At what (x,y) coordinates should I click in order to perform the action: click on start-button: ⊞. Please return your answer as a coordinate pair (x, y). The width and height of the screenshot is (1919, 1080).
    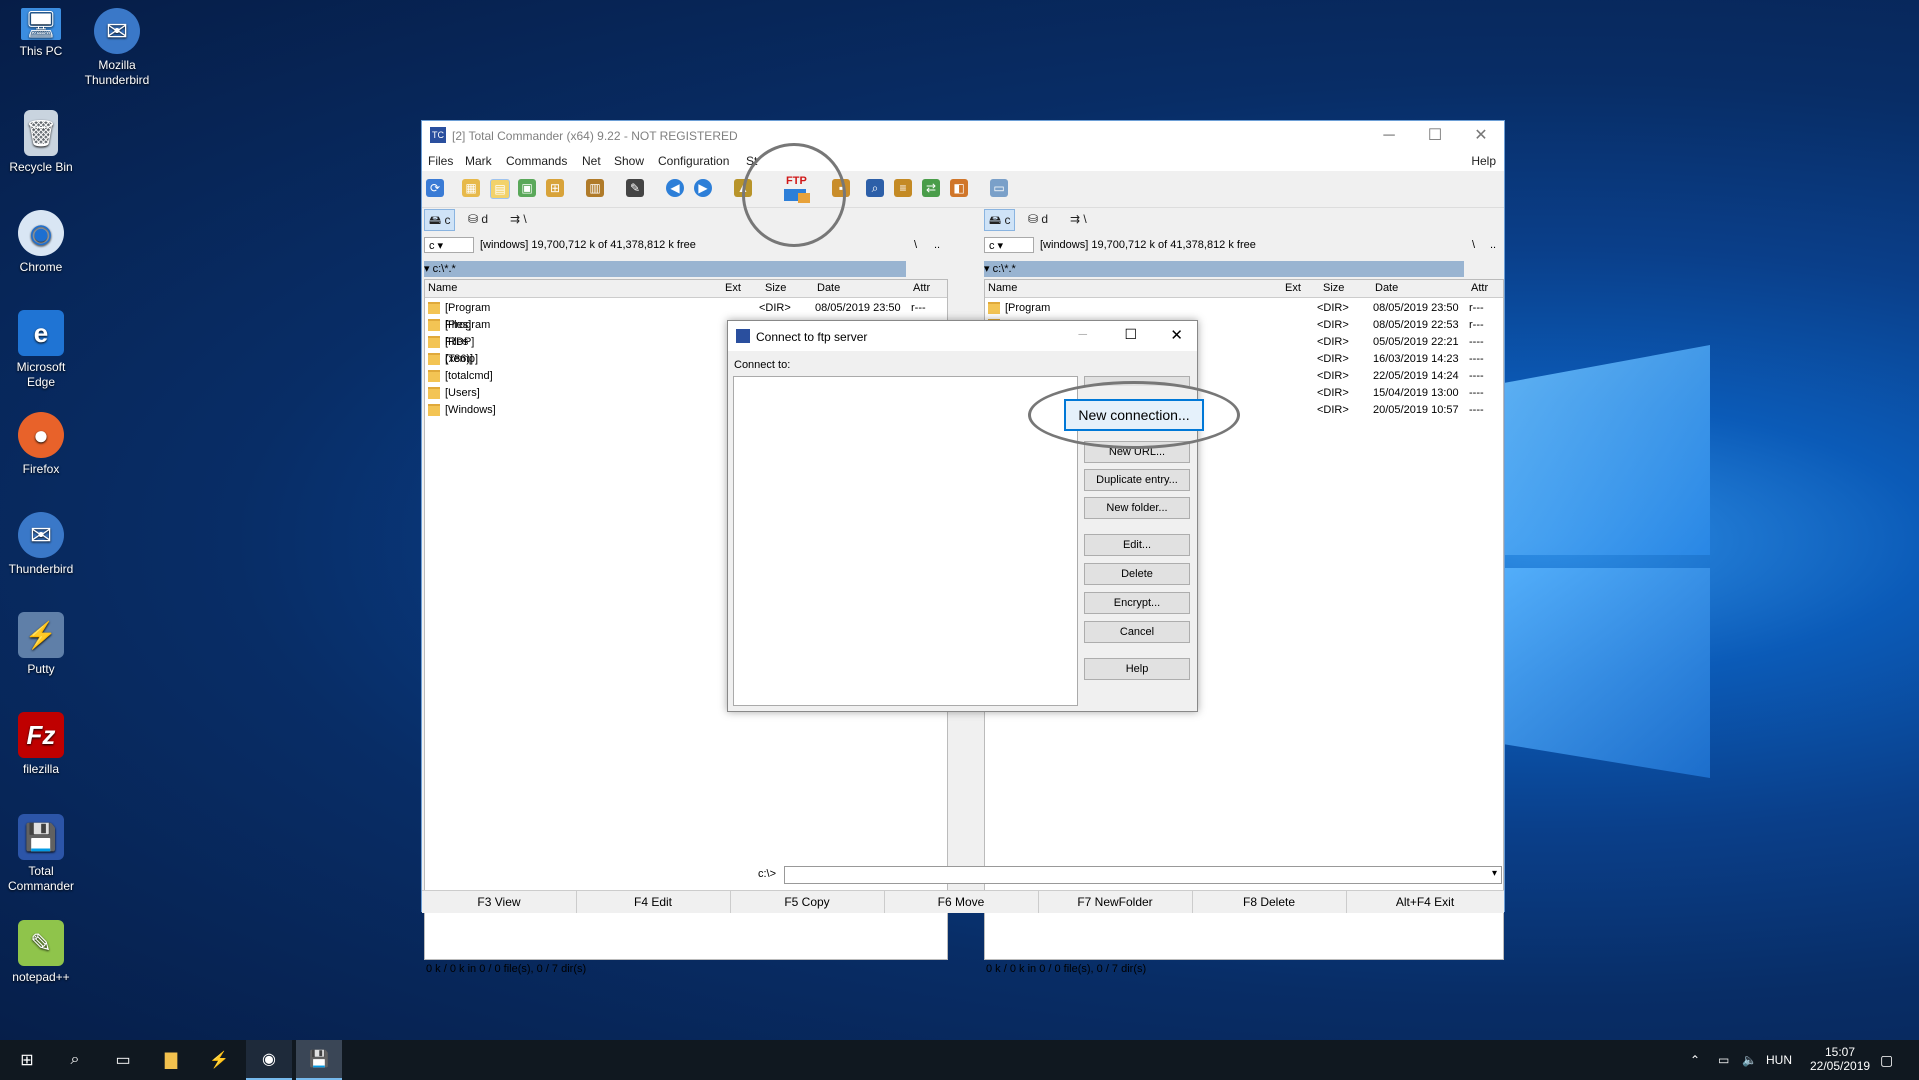
    Looking at the image, I should click on (27, 1060).